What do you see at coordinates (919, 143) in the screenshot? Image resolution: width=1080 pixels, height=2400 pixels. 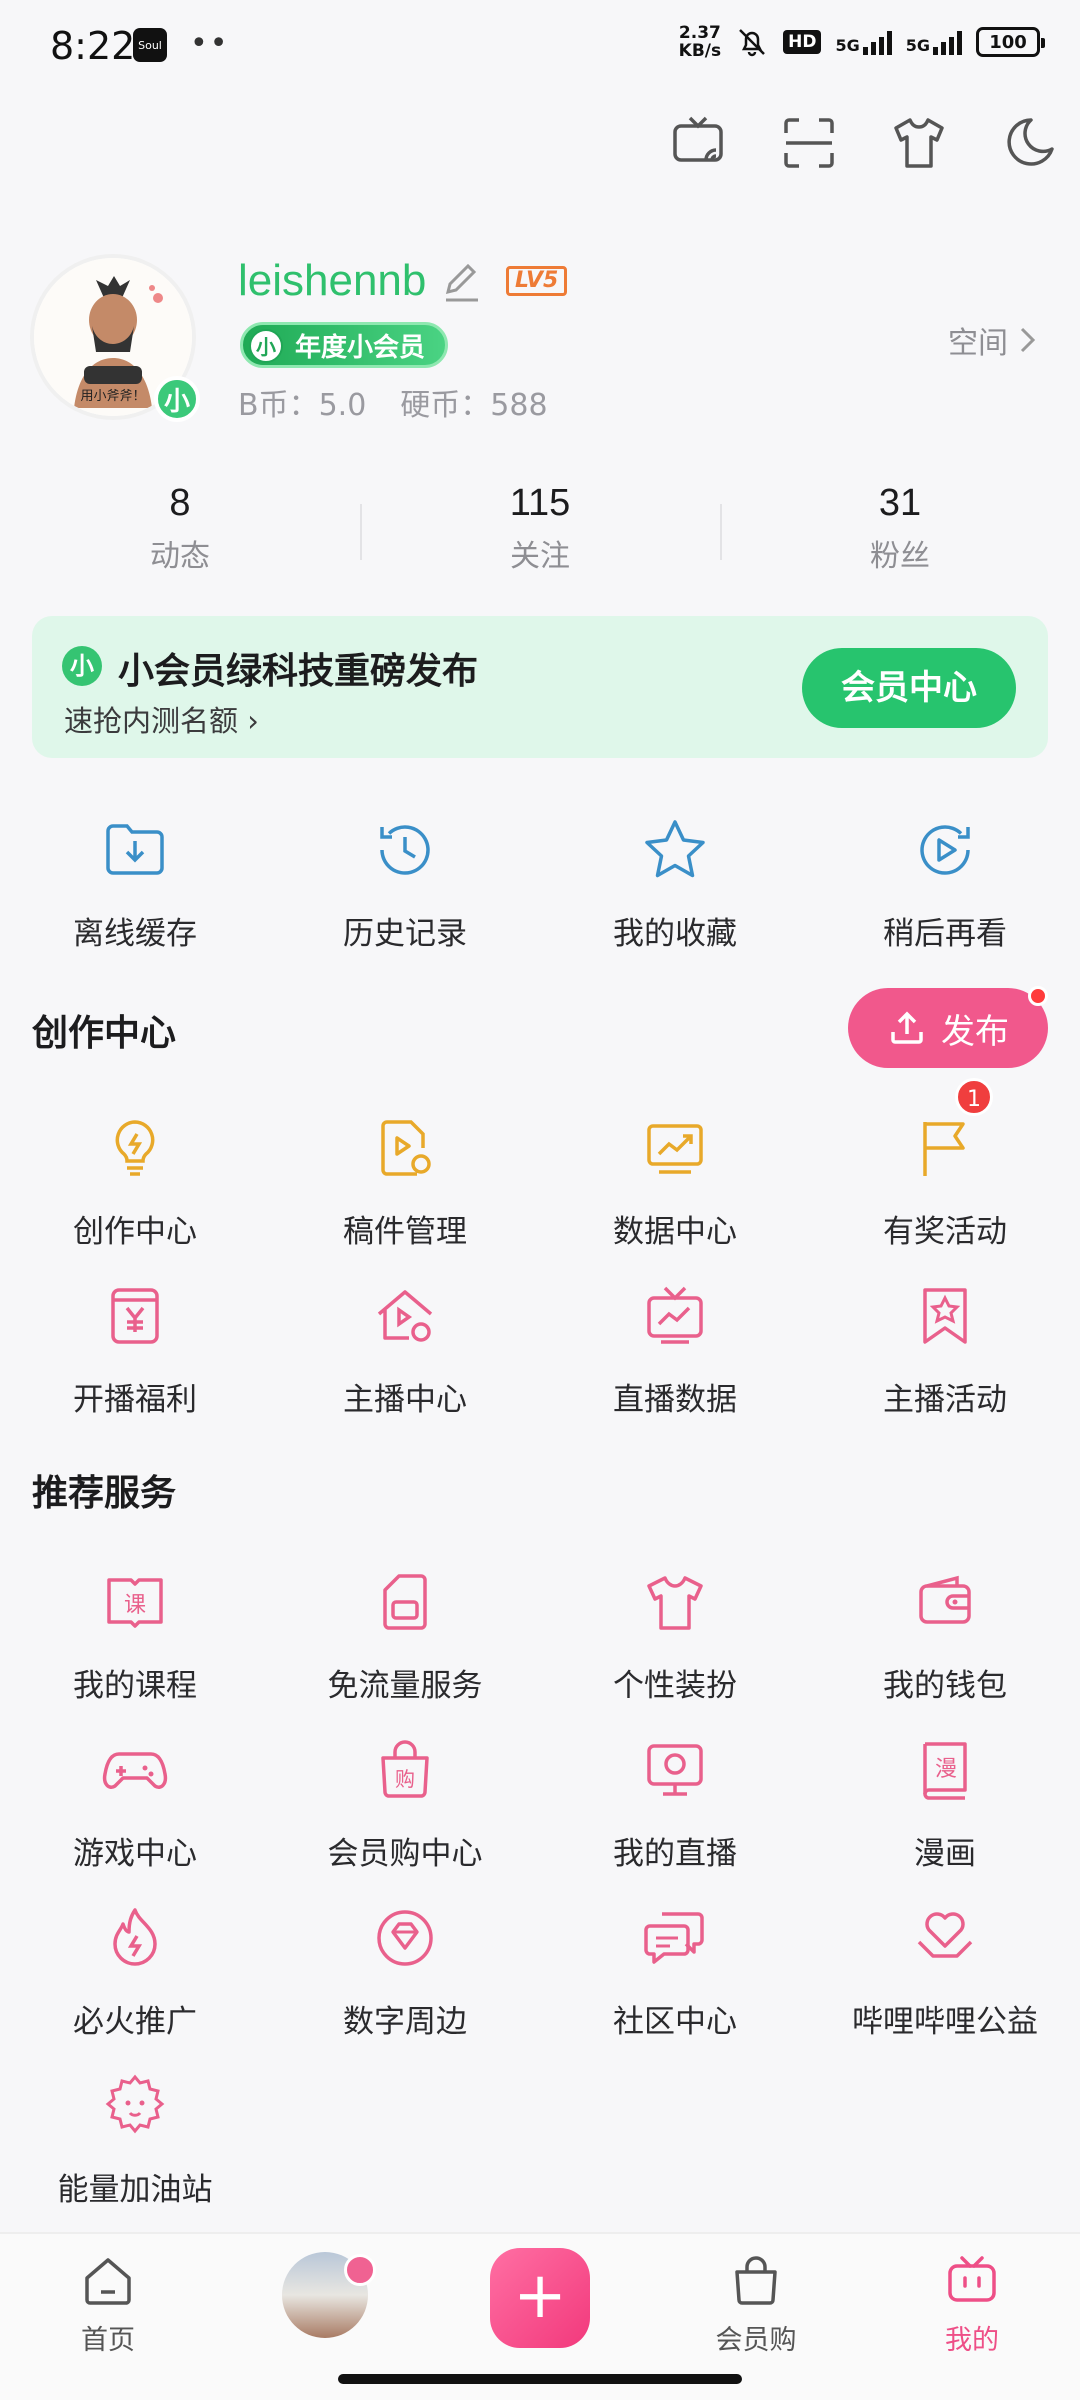 I see `dress-up-button` at bounding box center [919, 143].